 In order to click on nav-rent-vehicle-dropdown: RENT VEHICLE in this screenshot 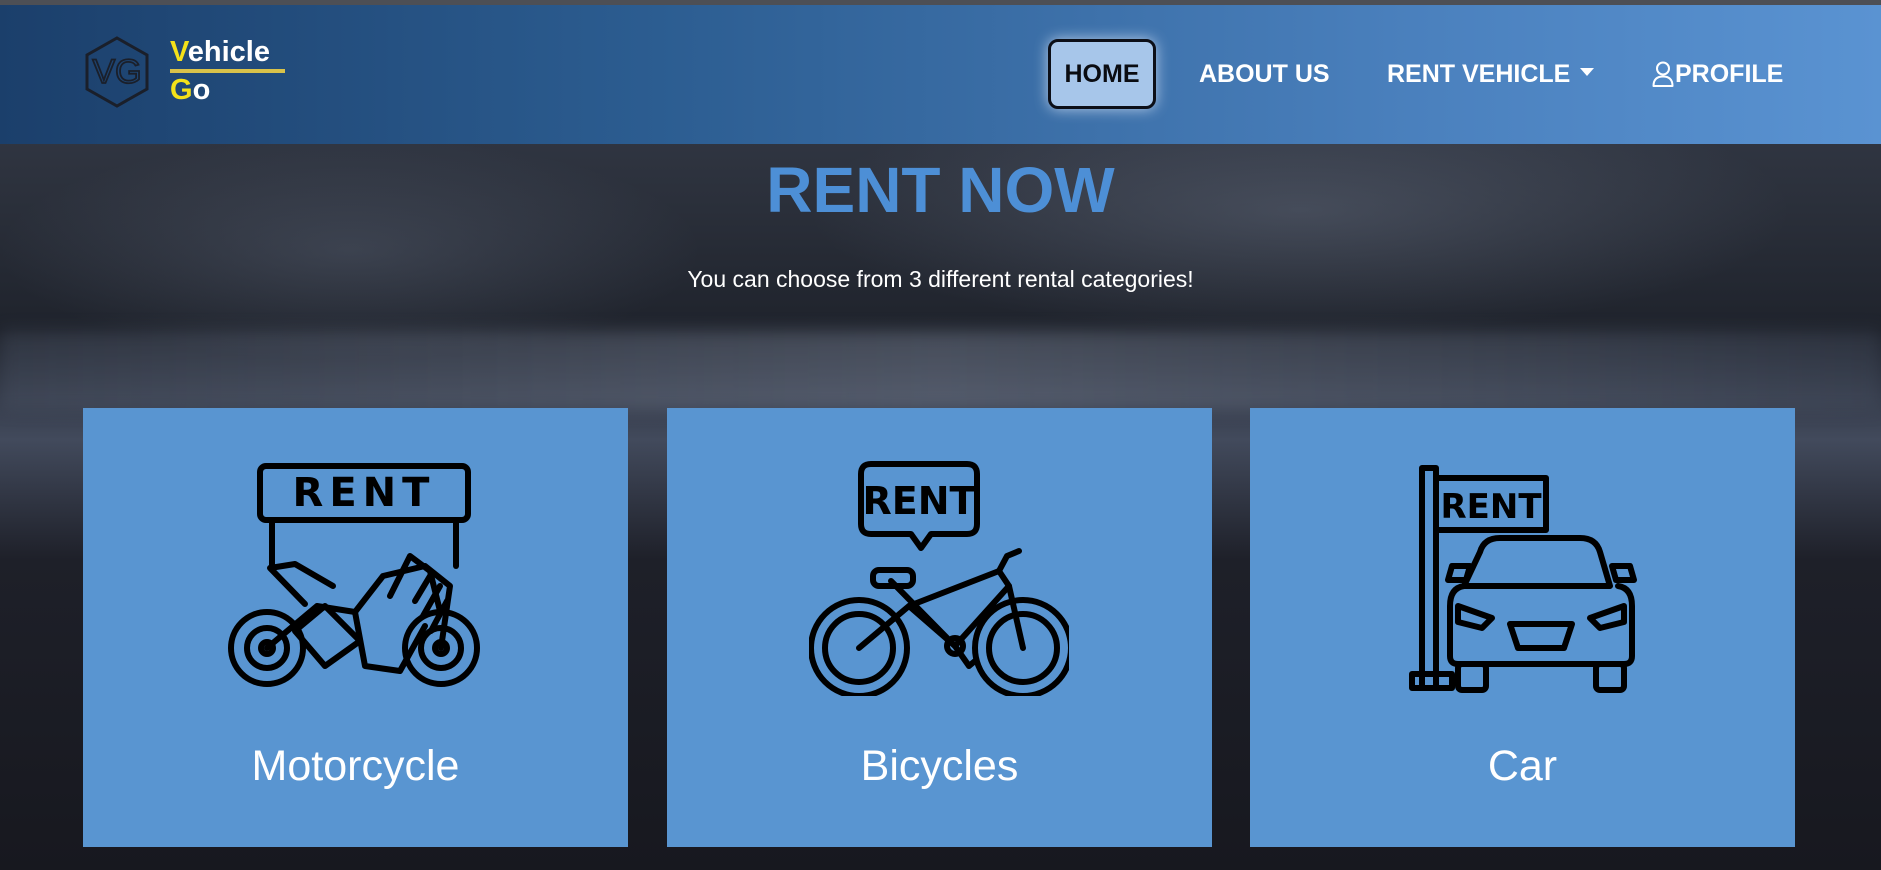, I will do `click(1491, 74)`.